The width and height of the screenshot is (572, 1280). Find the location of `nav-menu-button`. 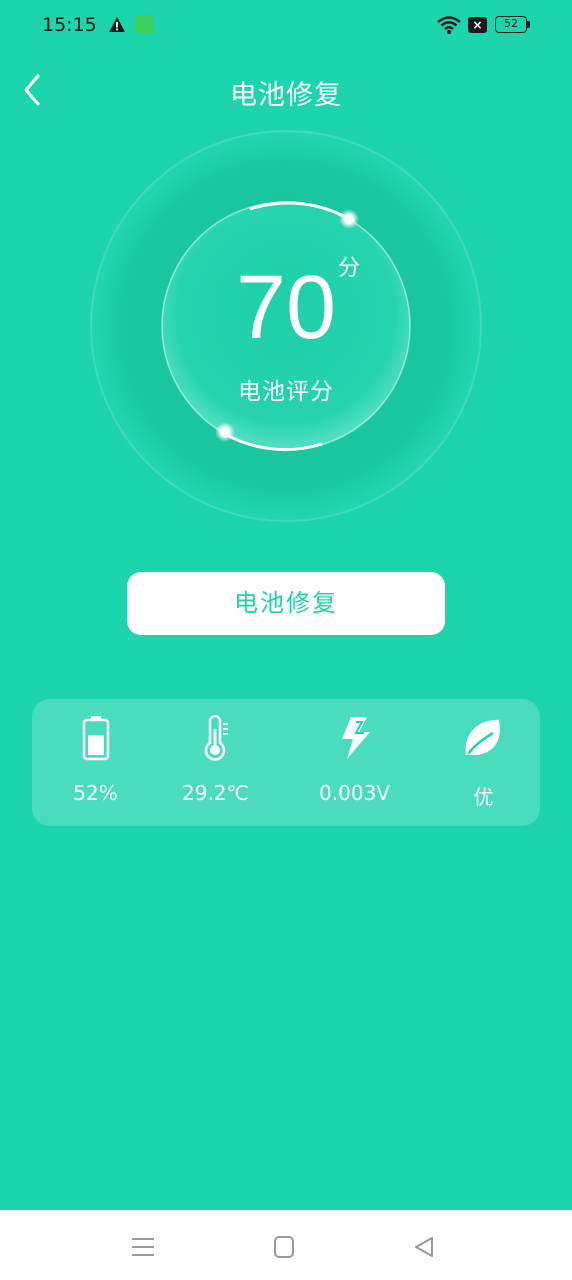

nav-menu-button is located at coordinates (143, 1247).